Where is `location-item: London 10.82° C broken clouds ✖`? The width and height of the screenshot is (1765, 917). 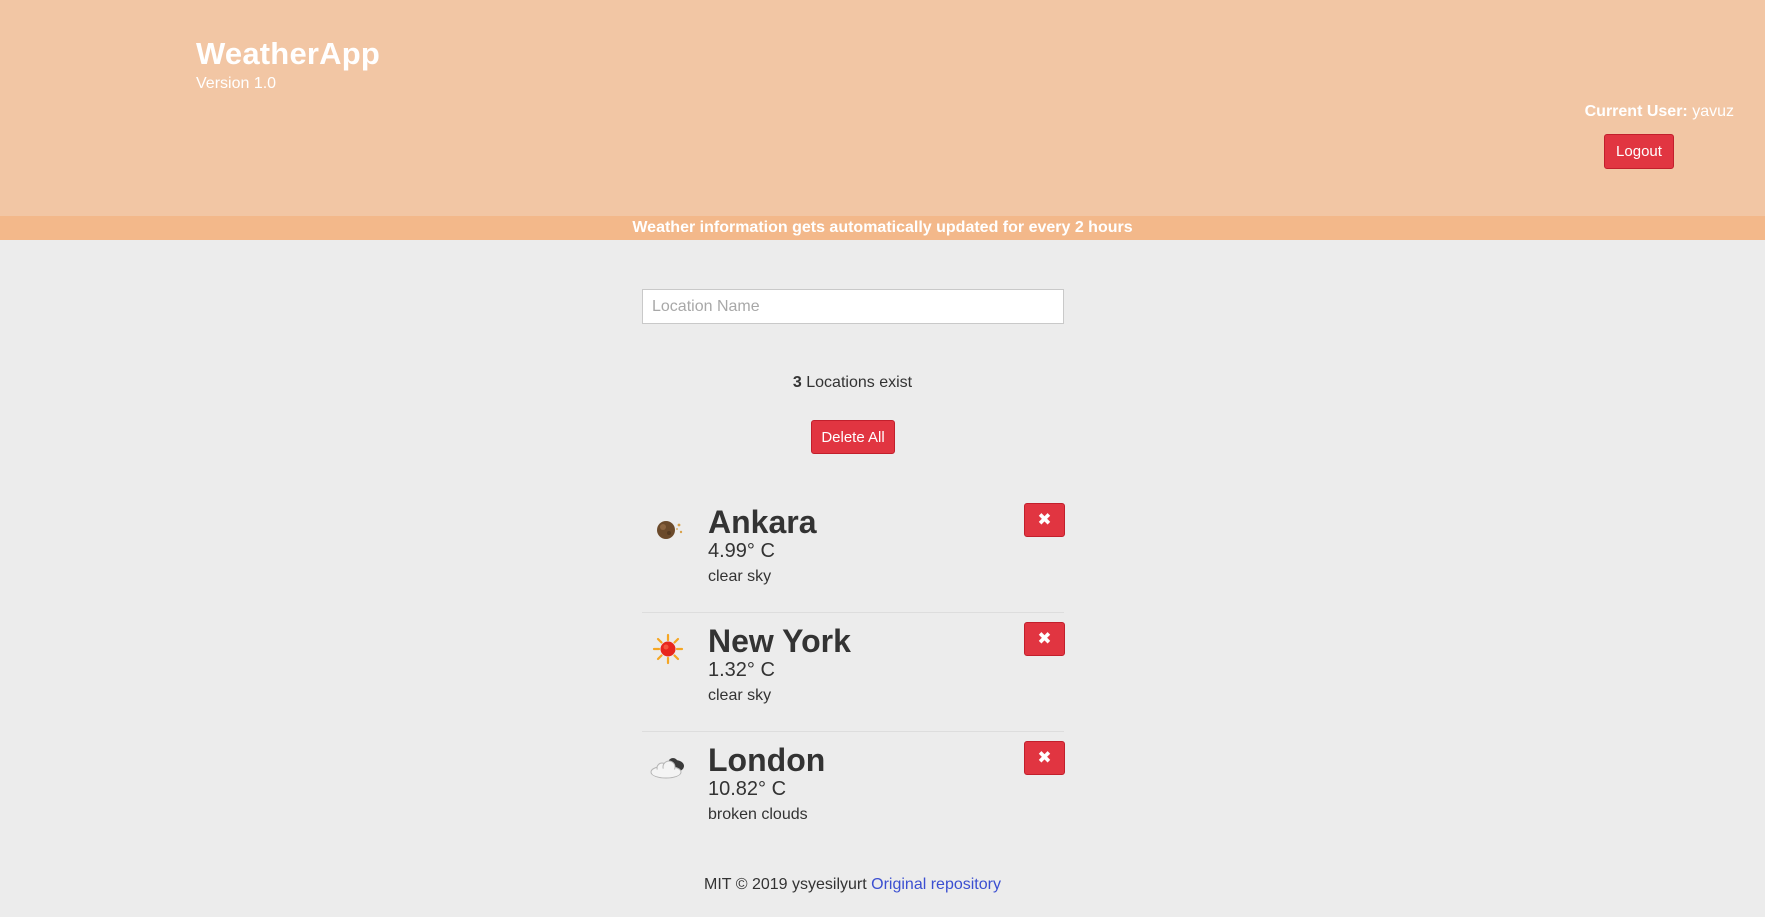
location-item: London 10.82° C broken clouds ✖ is located at coordinates (853, 791).